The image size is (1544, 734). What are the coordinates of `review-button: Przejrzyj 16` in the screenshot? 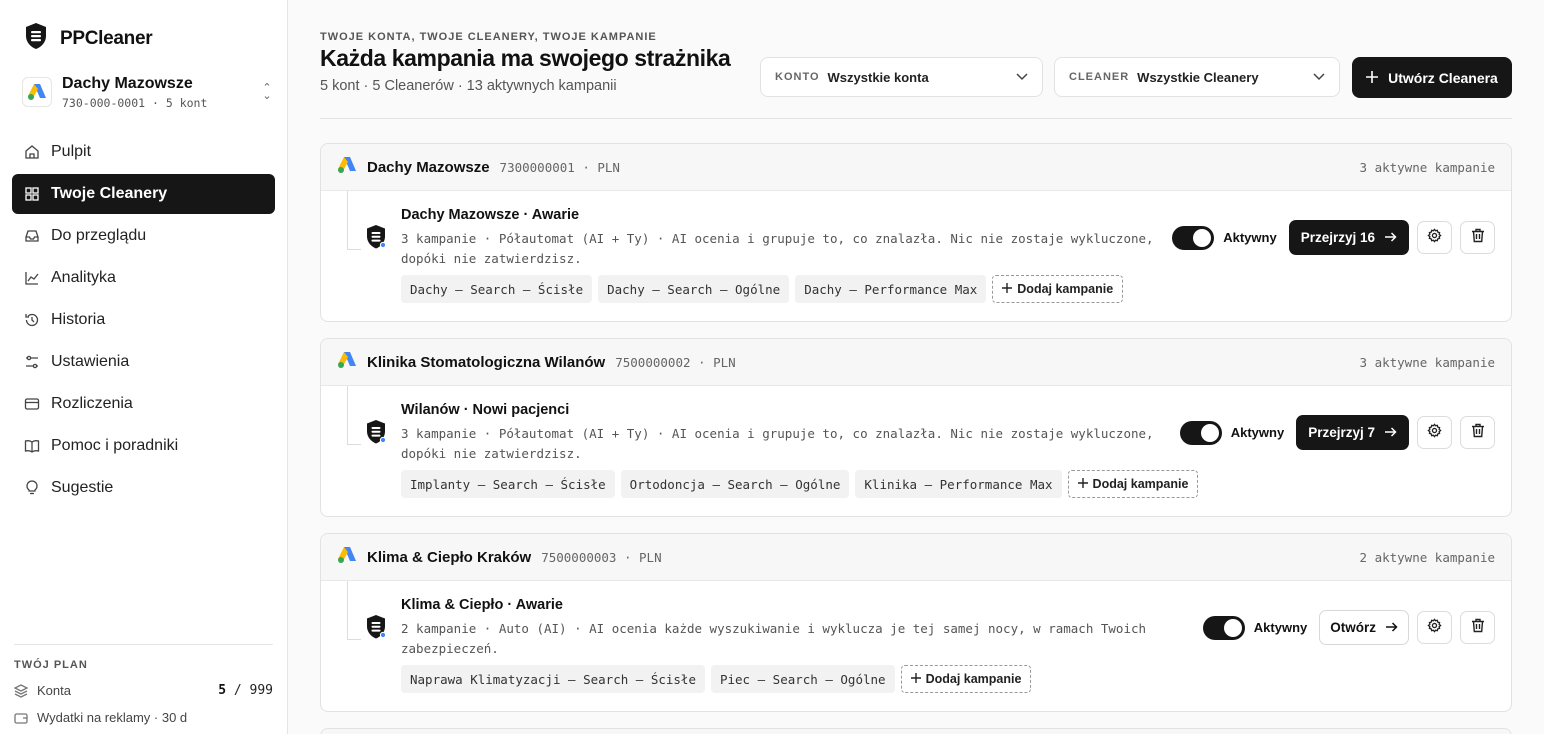 It's located at (1348, 237).